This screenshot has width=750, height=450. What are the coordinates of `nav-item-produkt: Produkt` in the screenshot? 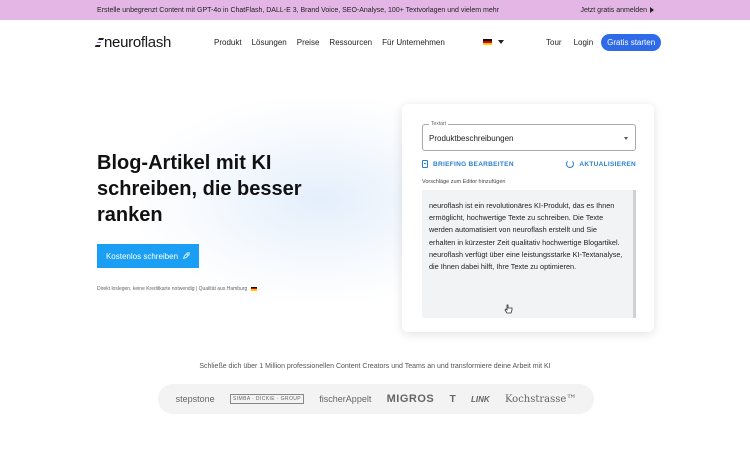 It's located at (228, 42).